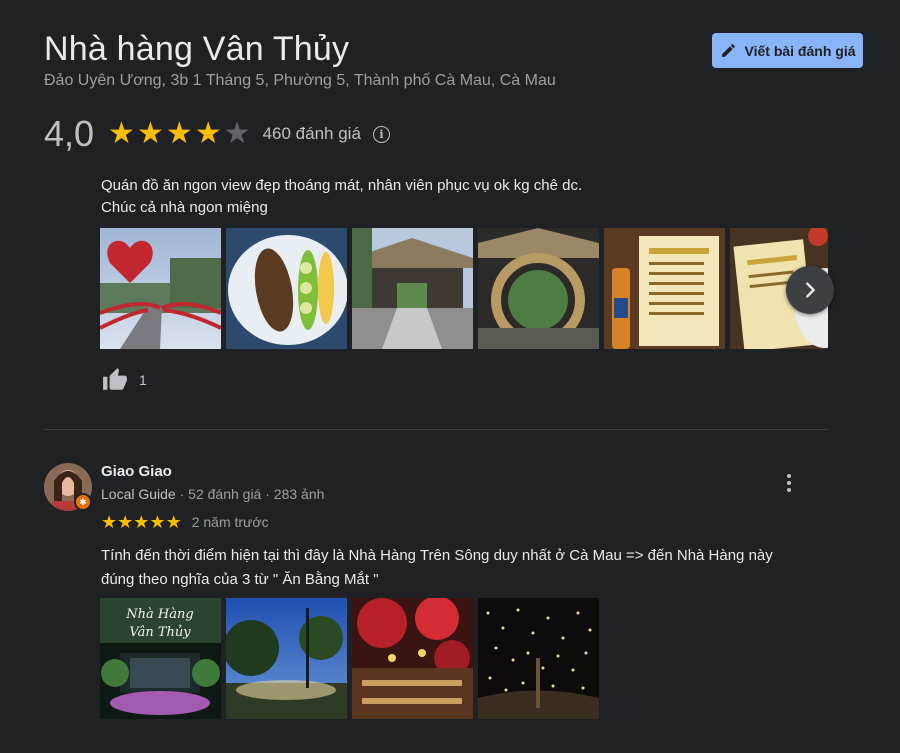 This screenshot has width=900, height=753. I want to click on write-review-label: Viết bài đánh giá, so click(800, 50).